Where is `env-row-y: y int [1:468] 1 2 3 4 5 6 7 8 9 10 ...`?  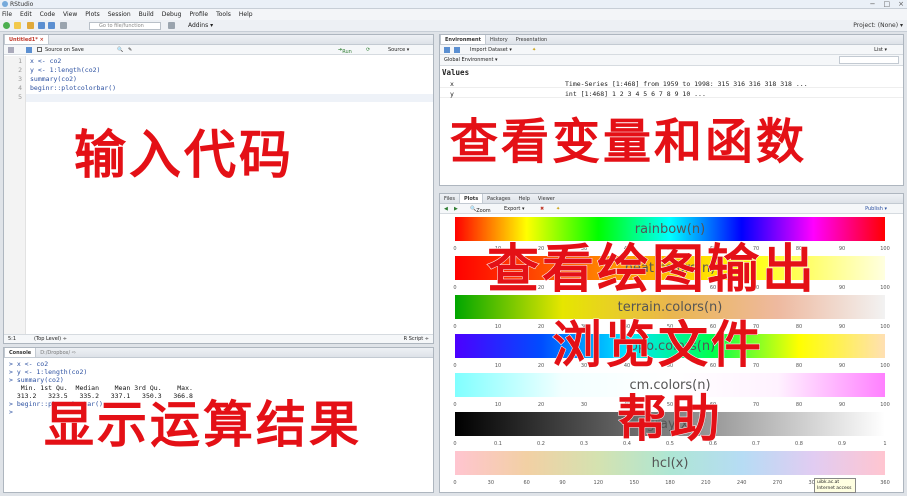 env-row-y: y int [1:468] 1 2 3 4 5 6 7 8 9 10 ... is located at coordinates (671, 93).